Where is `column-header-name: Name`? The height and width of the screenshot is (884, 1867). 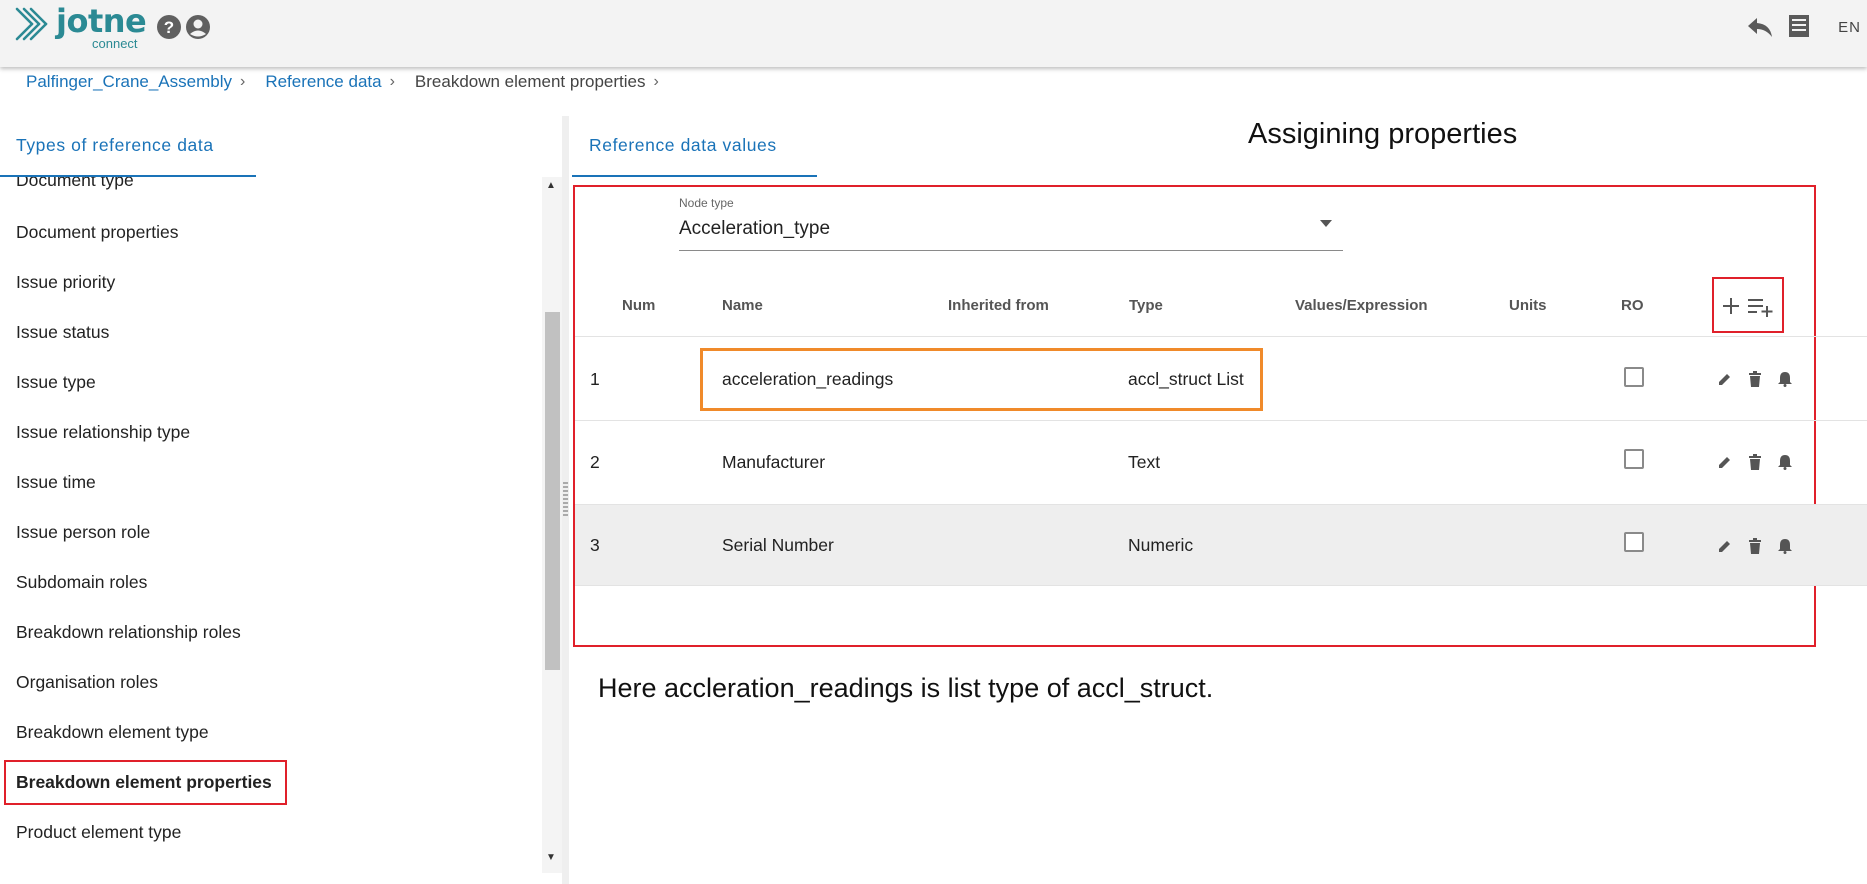
column-header-name: Name is located at coordinates (742, 305).